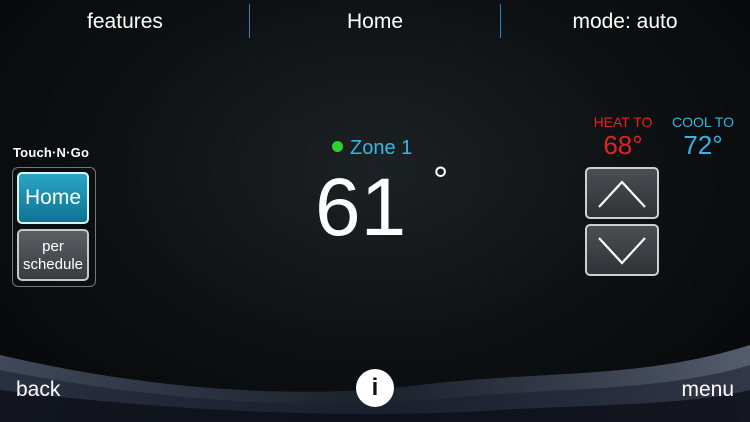  Describe the element at coordinates (125, 22) in the screenshot. I see `features-button: features` at that location.